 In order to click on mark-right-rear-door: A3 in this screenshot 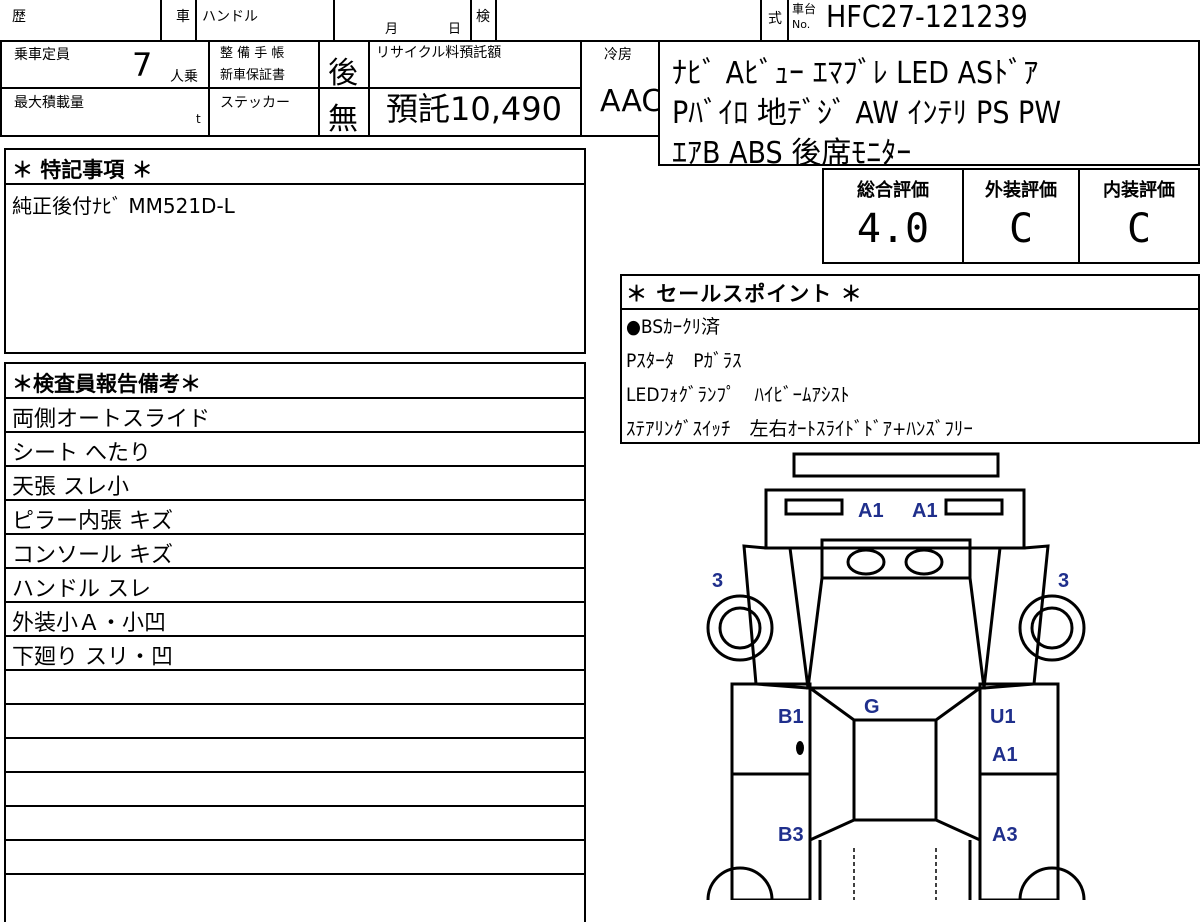, I will do `click(1005, 835)`.